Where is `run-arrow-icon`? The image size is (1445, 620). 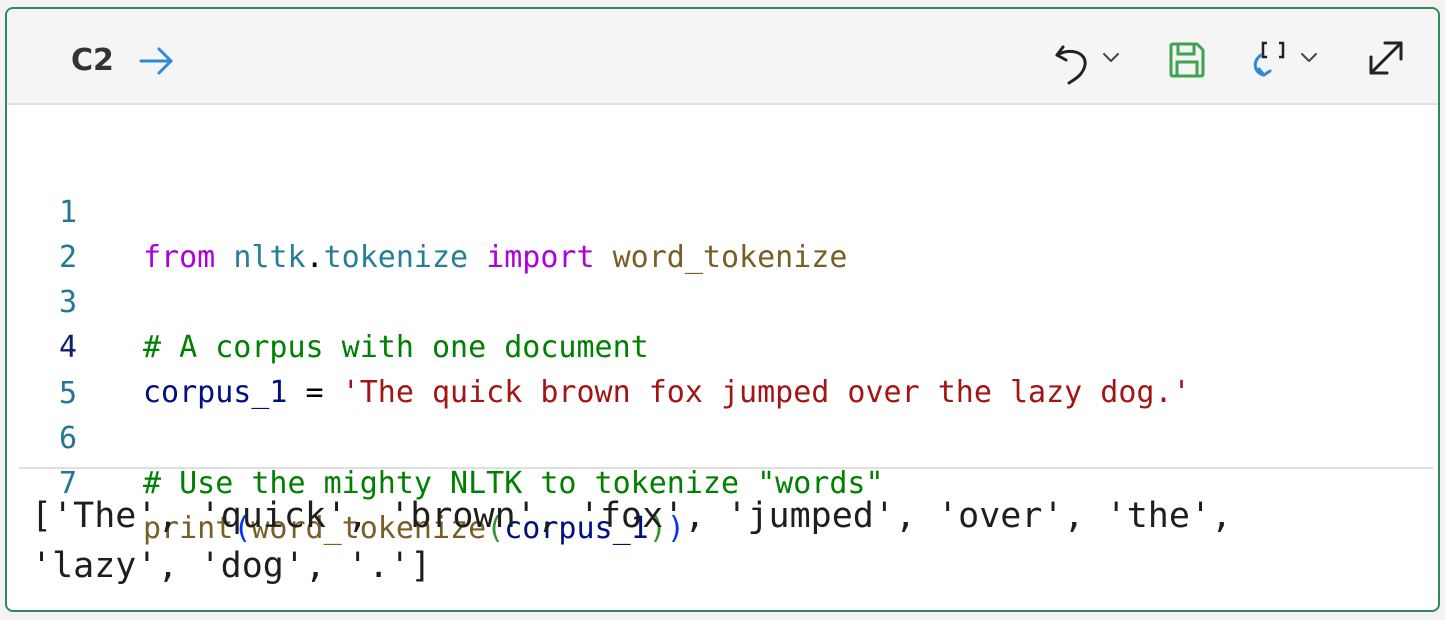
run-arrow-icon is located at coordinates (157, 61).